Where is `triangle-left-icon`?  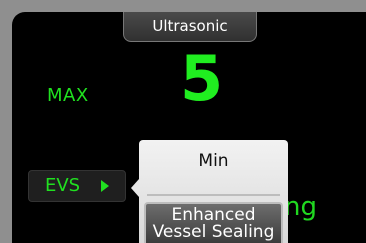 triangle-left-icon is located at coordinates (135, 188).